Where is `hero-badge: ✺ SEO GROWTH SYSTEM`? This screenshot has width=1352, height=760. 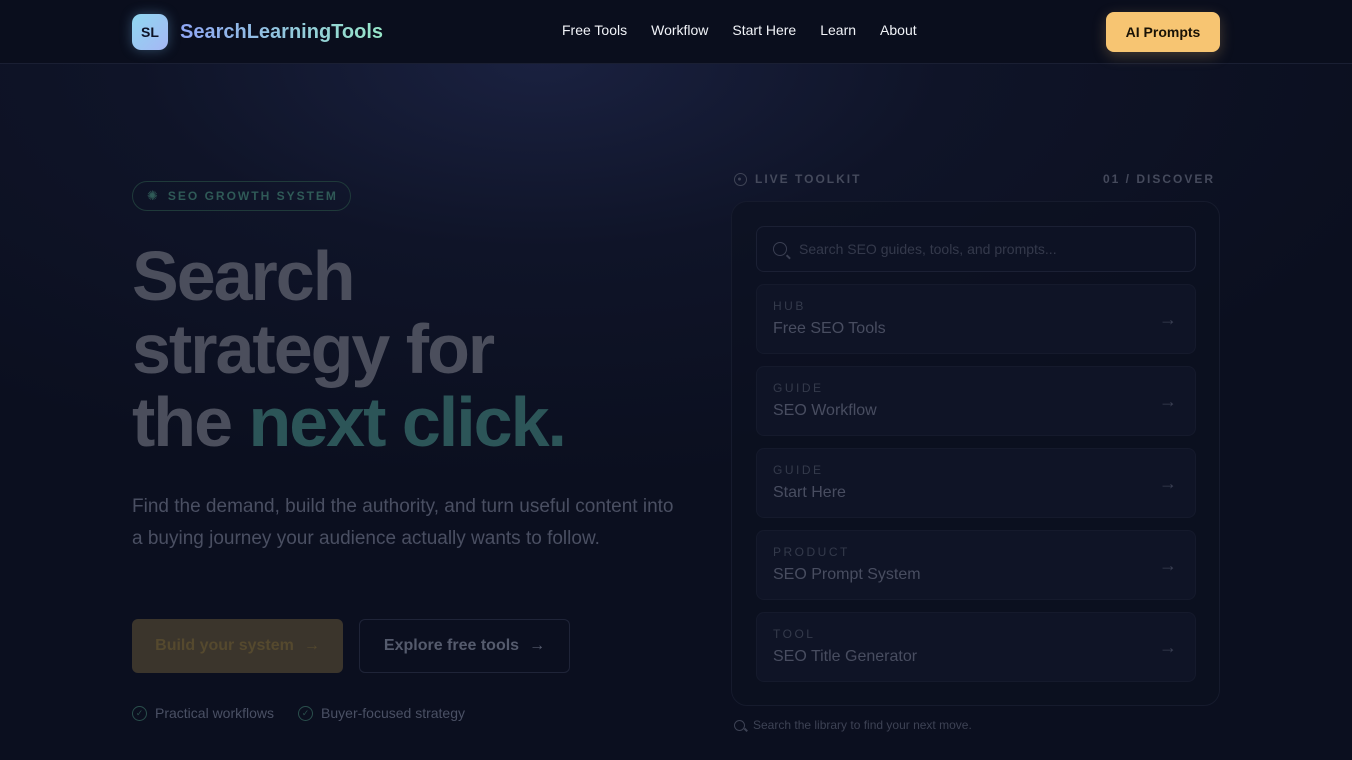 hero-badge: ✺ SEO GROWTH SYSTEM is located at coordinates (241, 196).